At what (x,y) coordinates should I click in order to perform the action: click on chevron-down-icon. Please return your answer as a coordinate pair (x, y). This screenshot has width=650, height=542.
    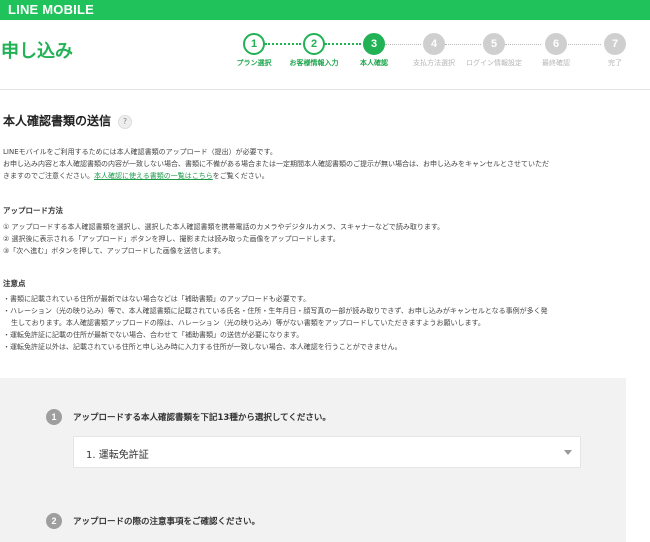
    Looking at the image, I should click on (568, 452).